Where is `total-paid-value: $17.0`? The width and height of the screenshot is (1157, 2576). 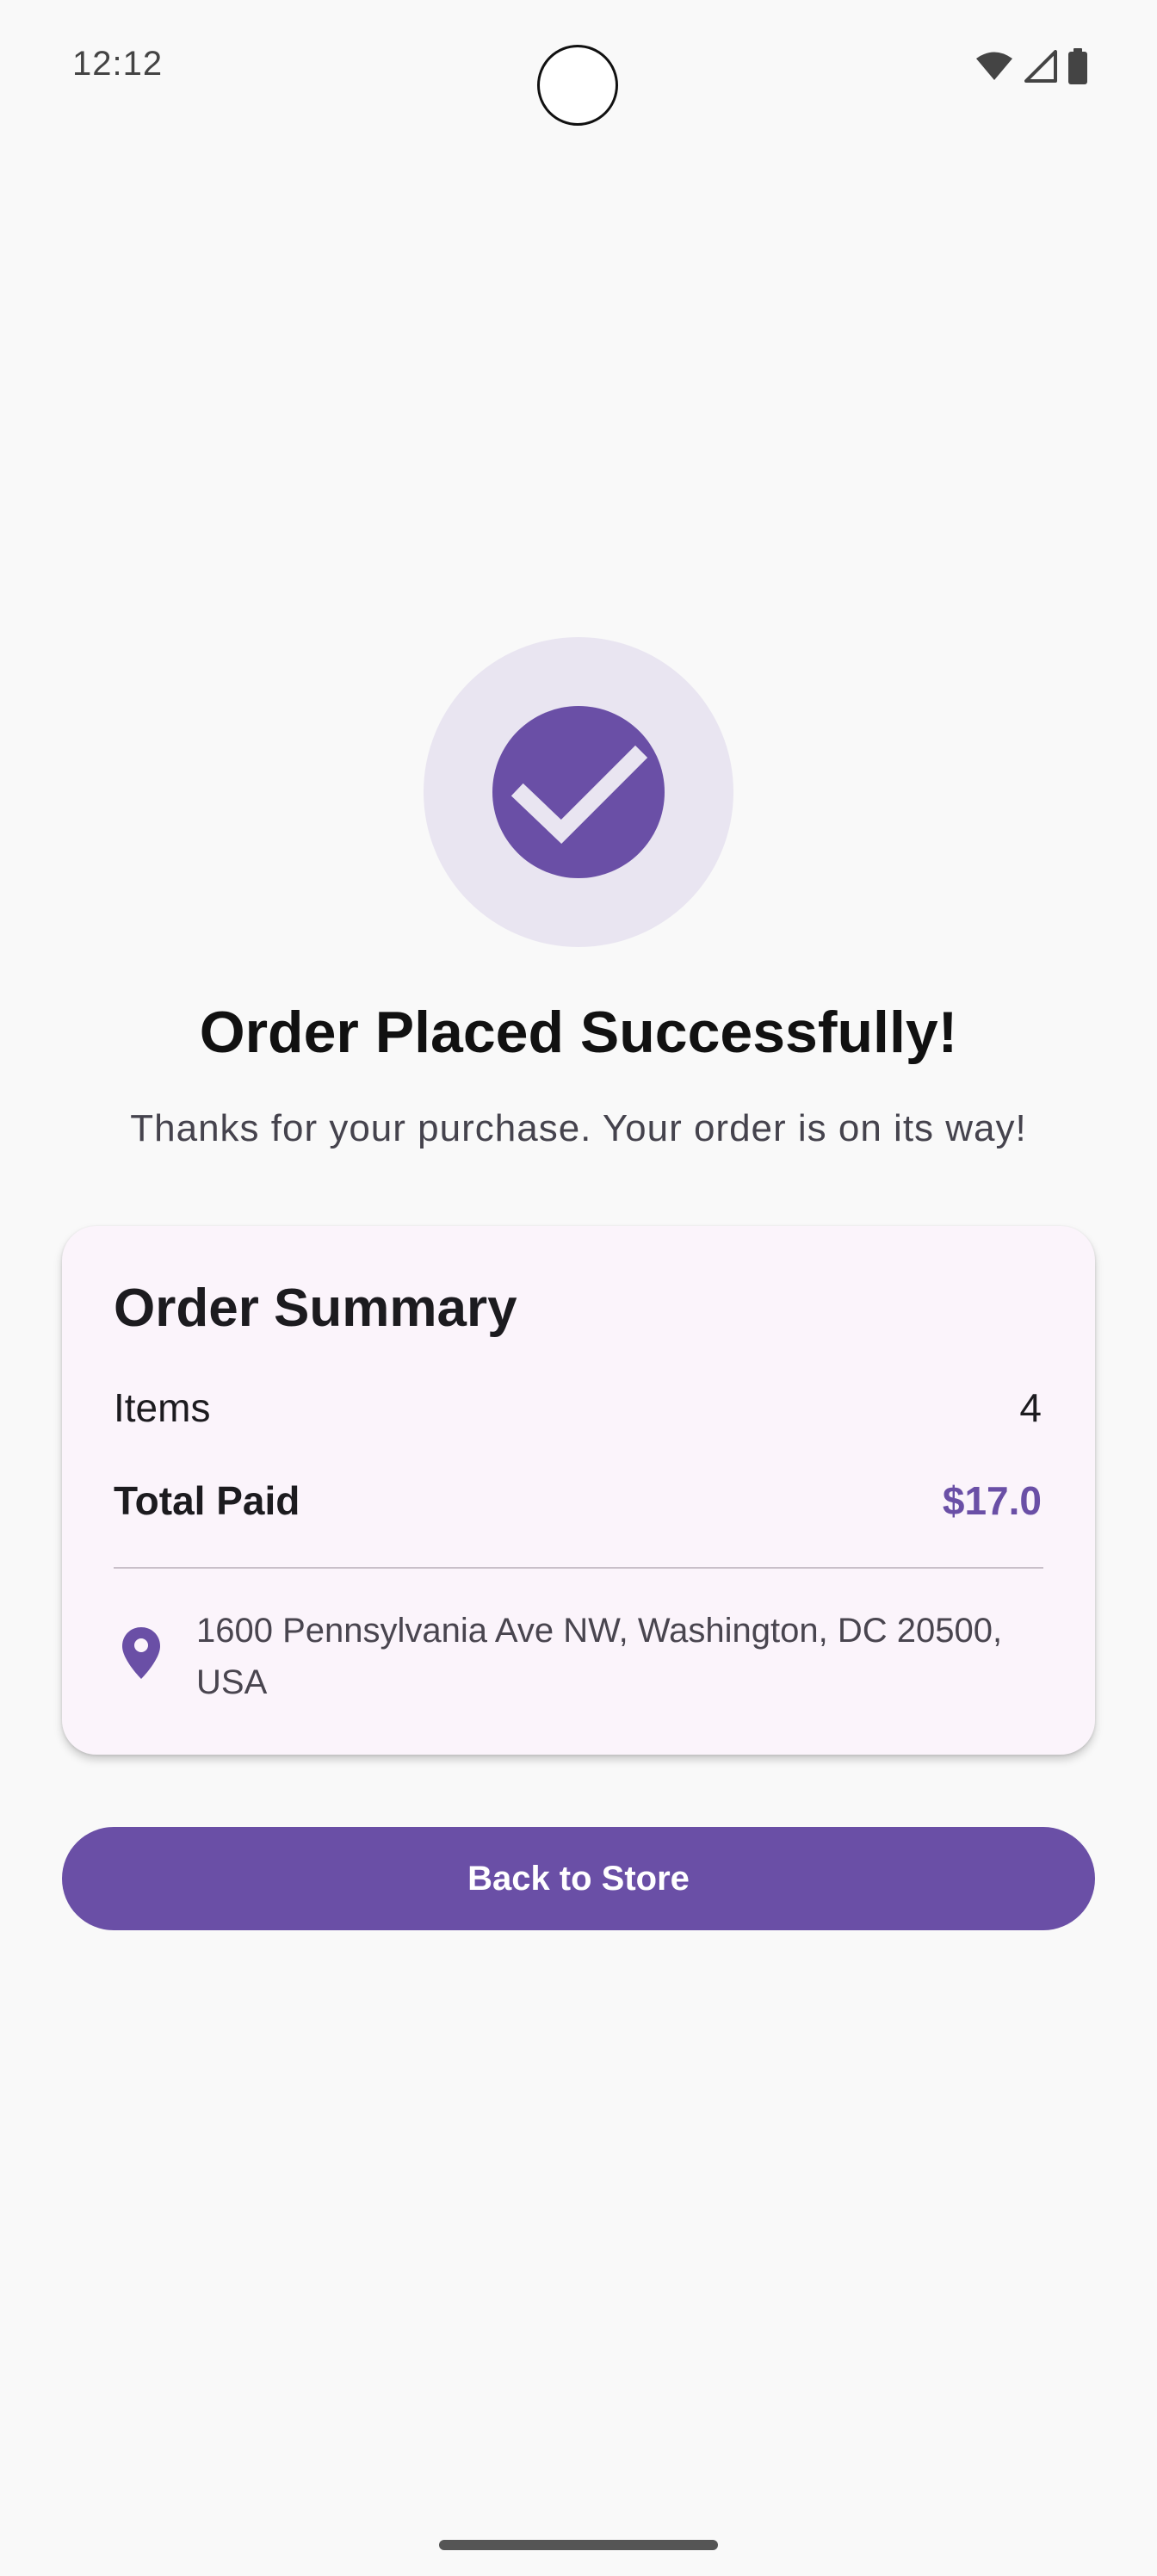 total-paid-value: $17.0 is located at coordinates (992, 1501).